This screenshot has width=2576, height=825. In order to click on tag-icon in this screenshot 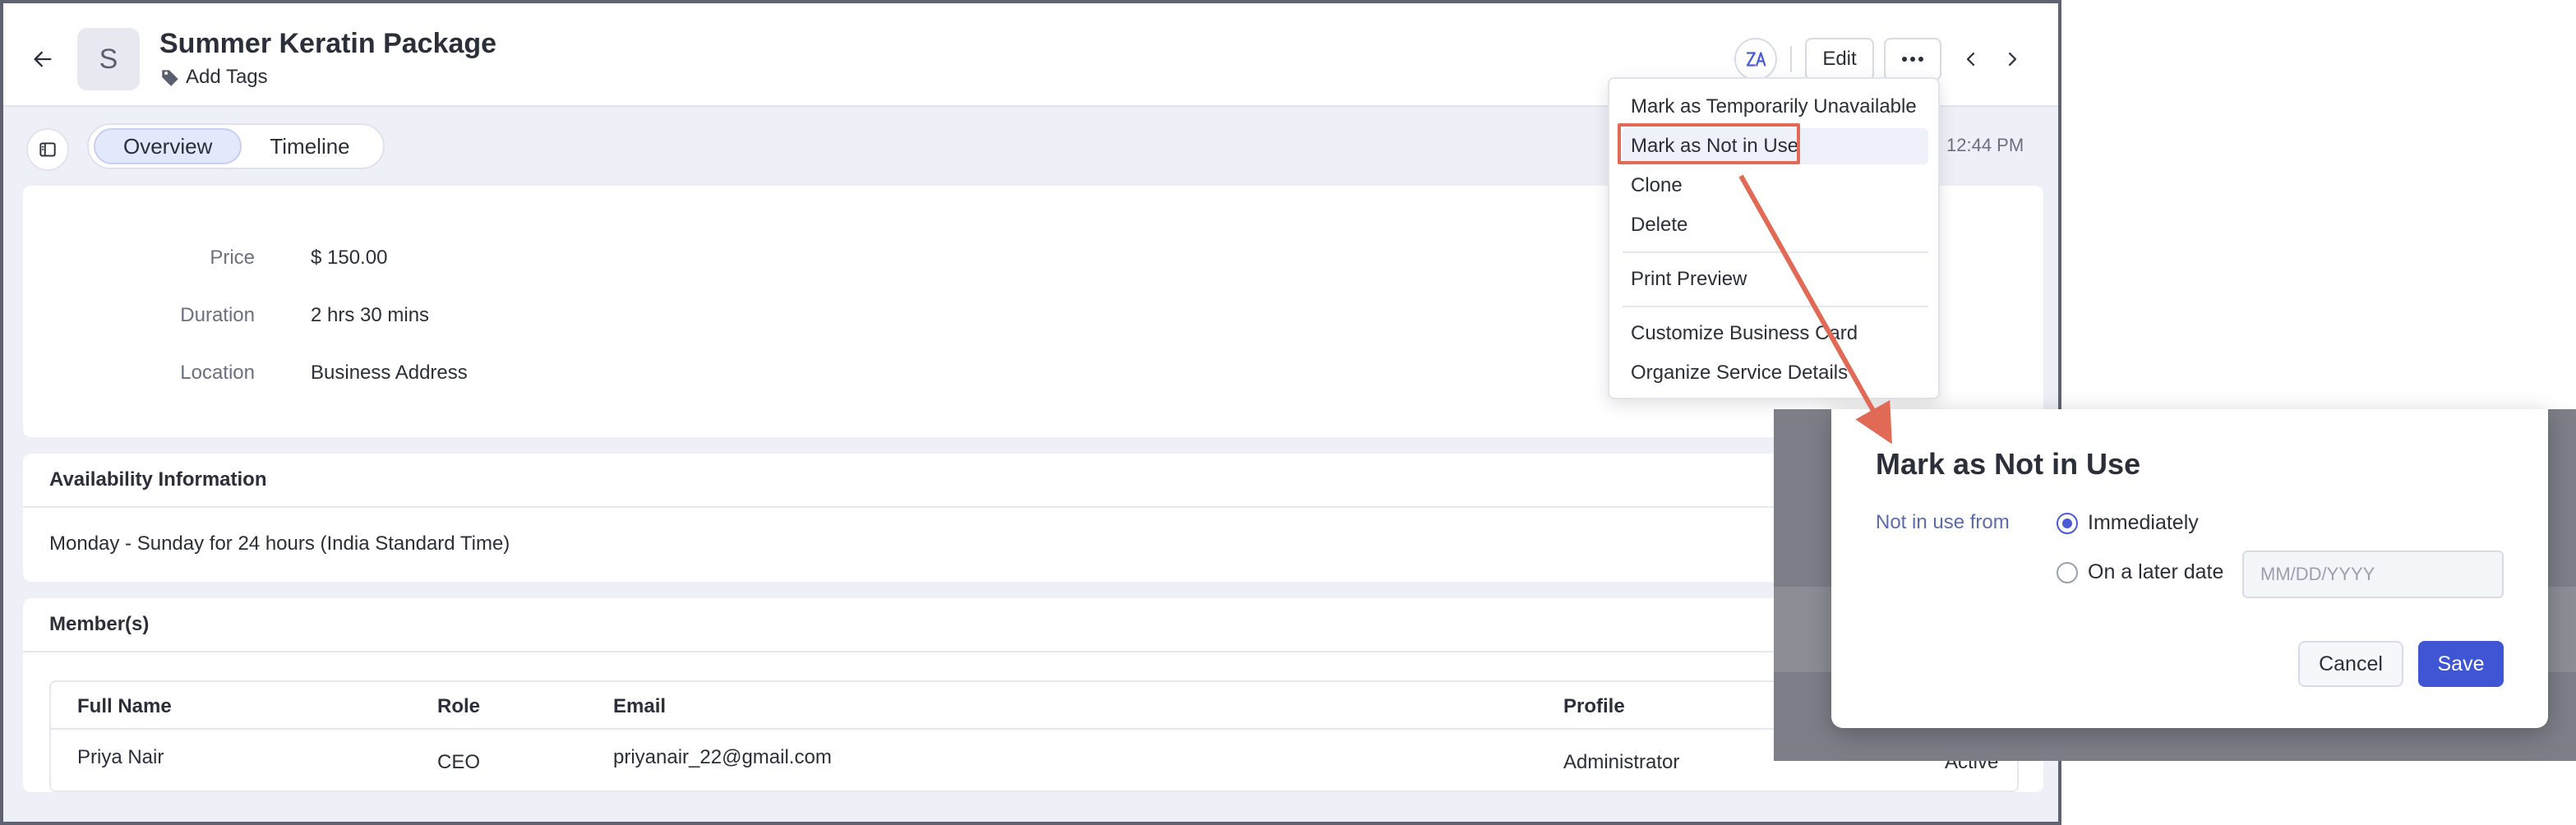, I will do `click(170, 78)`.